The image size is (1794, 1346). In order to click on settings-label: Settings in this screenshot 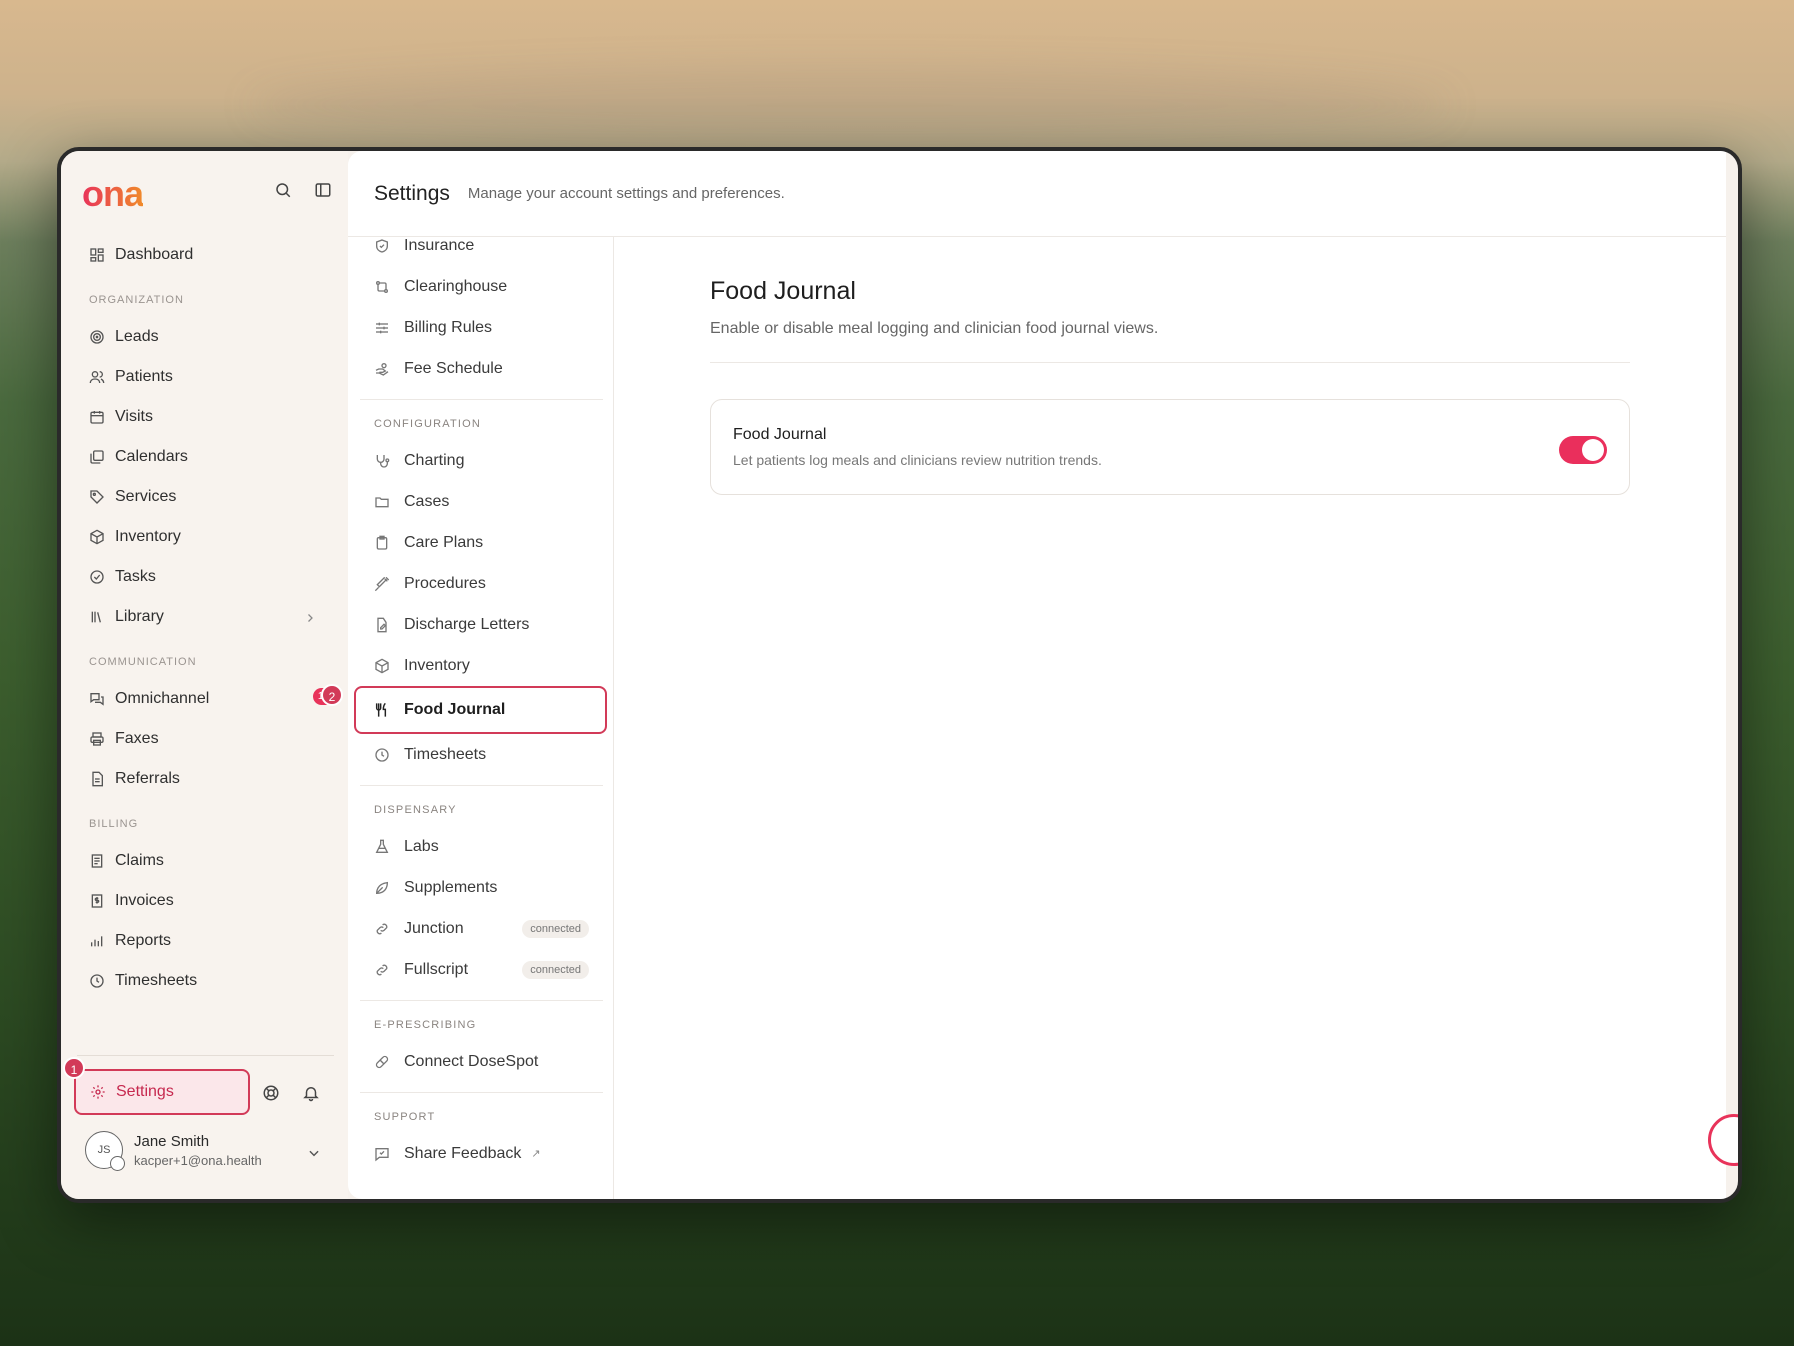, I will do `click(145, 1091)`.